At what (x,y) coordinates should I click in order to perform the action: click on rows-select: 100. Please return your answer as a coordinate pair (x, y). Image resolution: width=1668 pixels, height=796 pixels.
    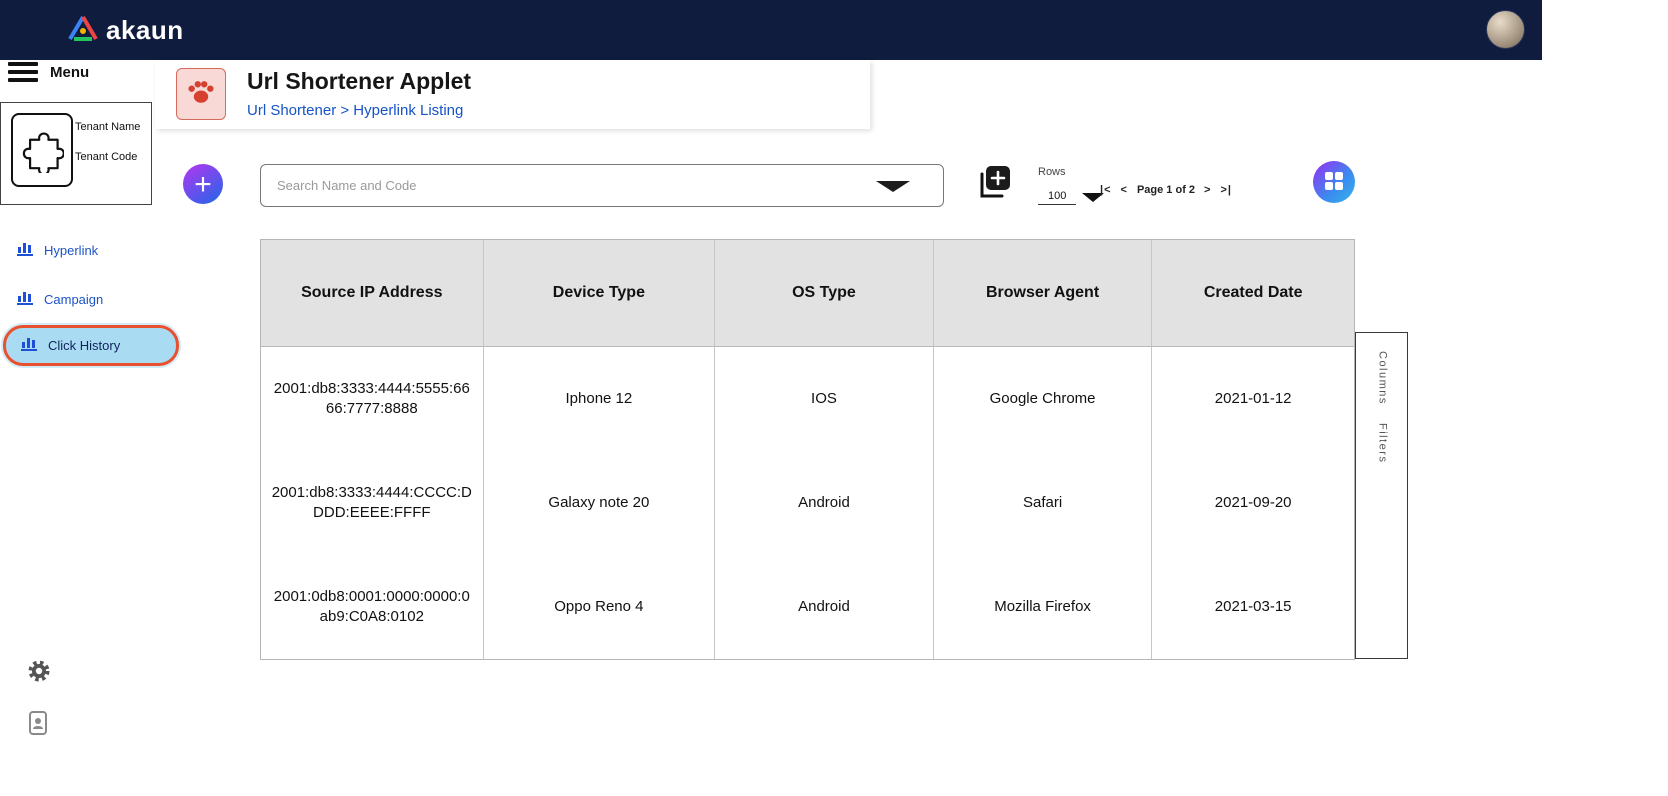
    Looking at the image, I should click on (1071, 197).